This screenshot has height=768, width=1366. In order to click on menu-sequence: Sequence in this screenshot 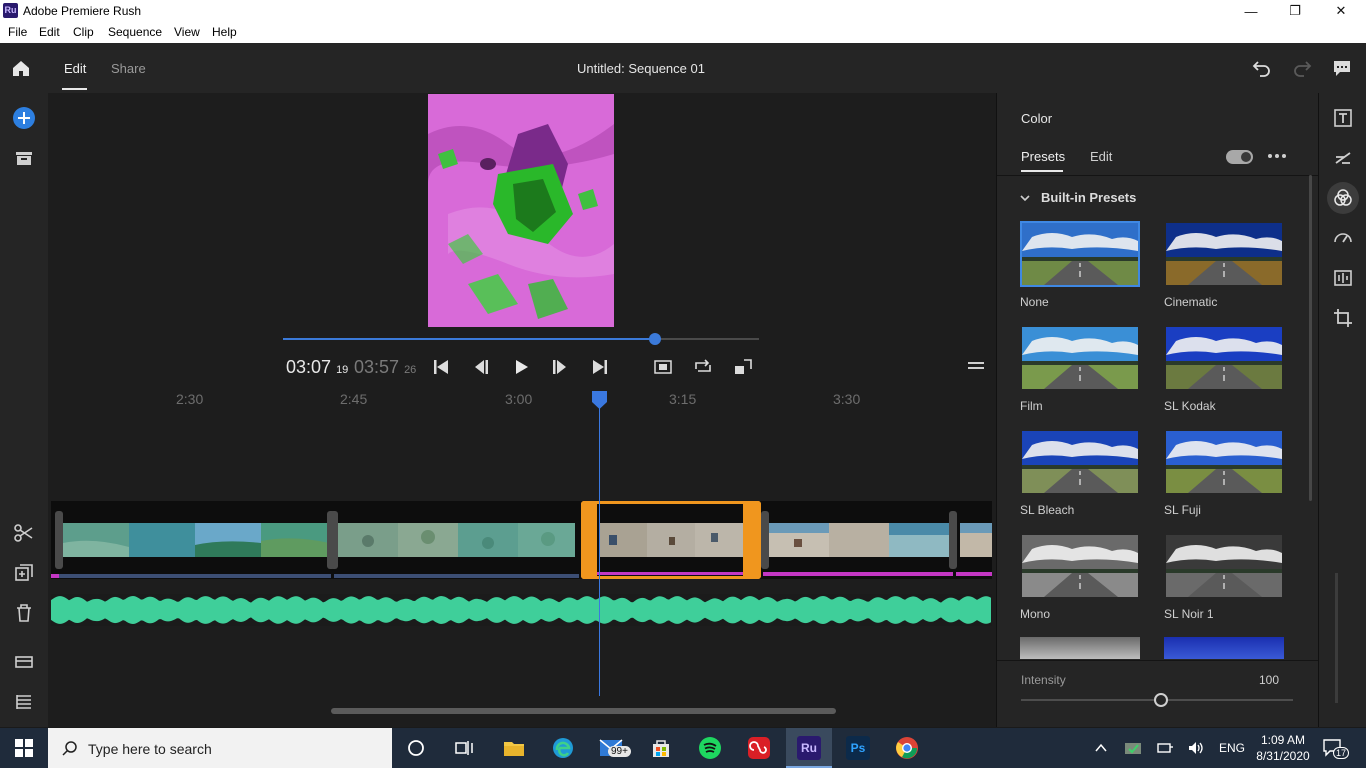, I will do `click(135, 32)`.